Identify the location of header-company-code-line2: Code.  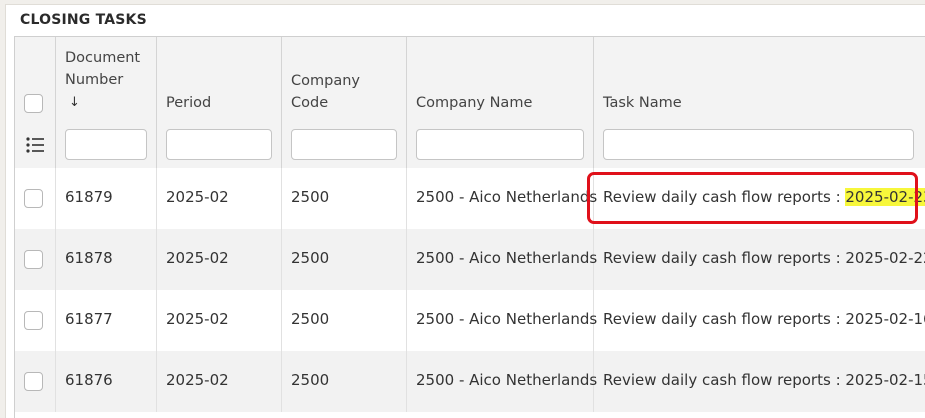
(310, 103).